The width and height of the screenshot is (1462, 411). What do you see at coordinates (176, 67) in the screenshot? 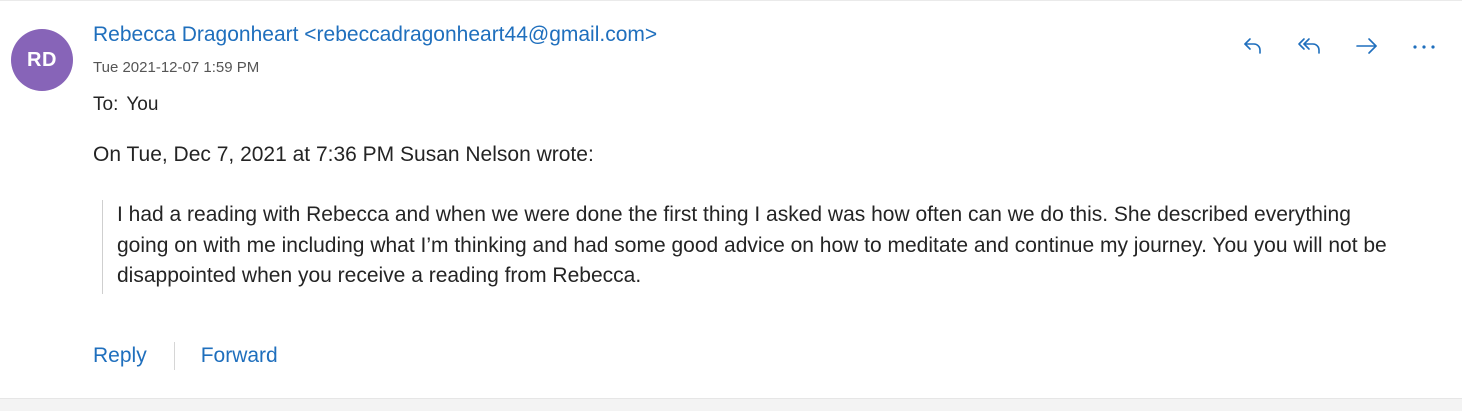
I see `message-date: Tue 2021-12-07 1:59 PM` at bounding box center [176, 67].